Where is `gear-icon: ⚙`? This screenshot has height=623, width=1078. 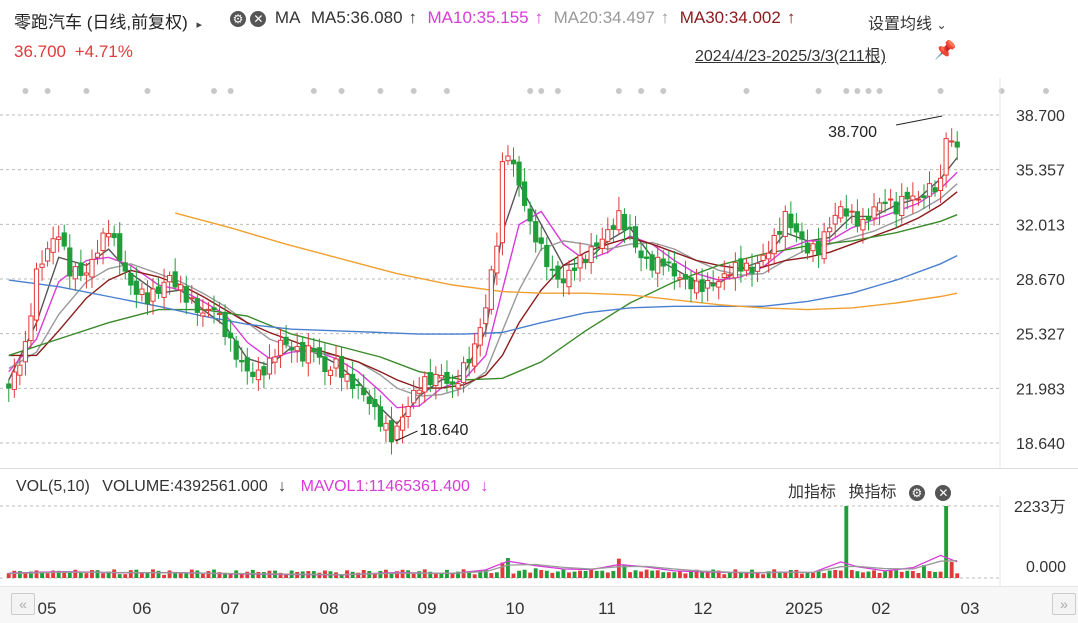
gear-icon: ⚙ is located at coordinates (238, 18).